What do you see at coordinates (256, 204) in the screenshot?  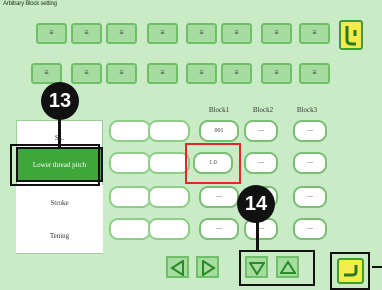 I see `callout-badge-14: 14` at bounding box center [256, 204].